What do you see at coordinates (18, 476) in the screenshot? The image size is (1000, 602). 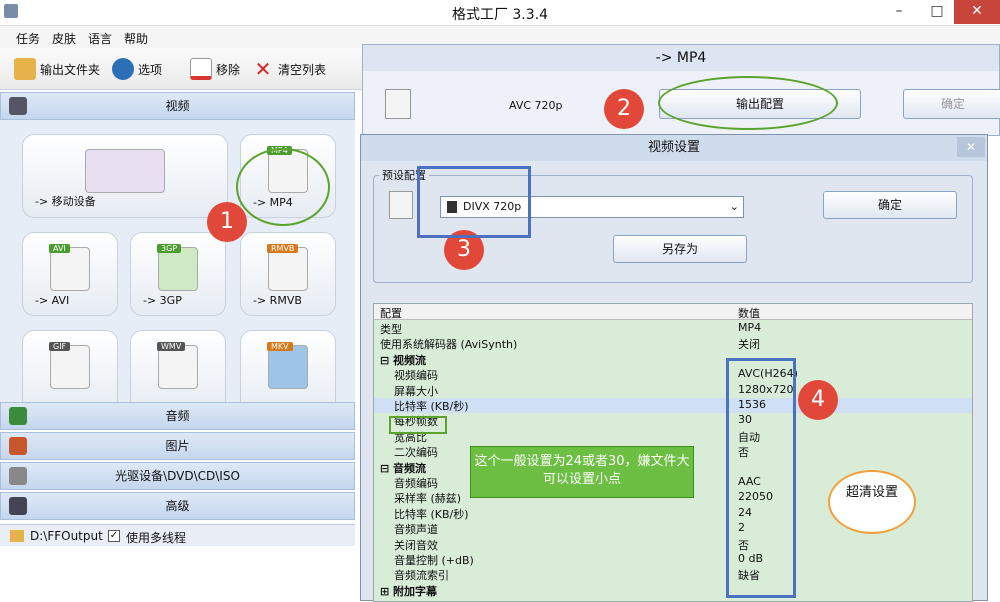 I see `disc-icon` at bounding box center [18, 476].